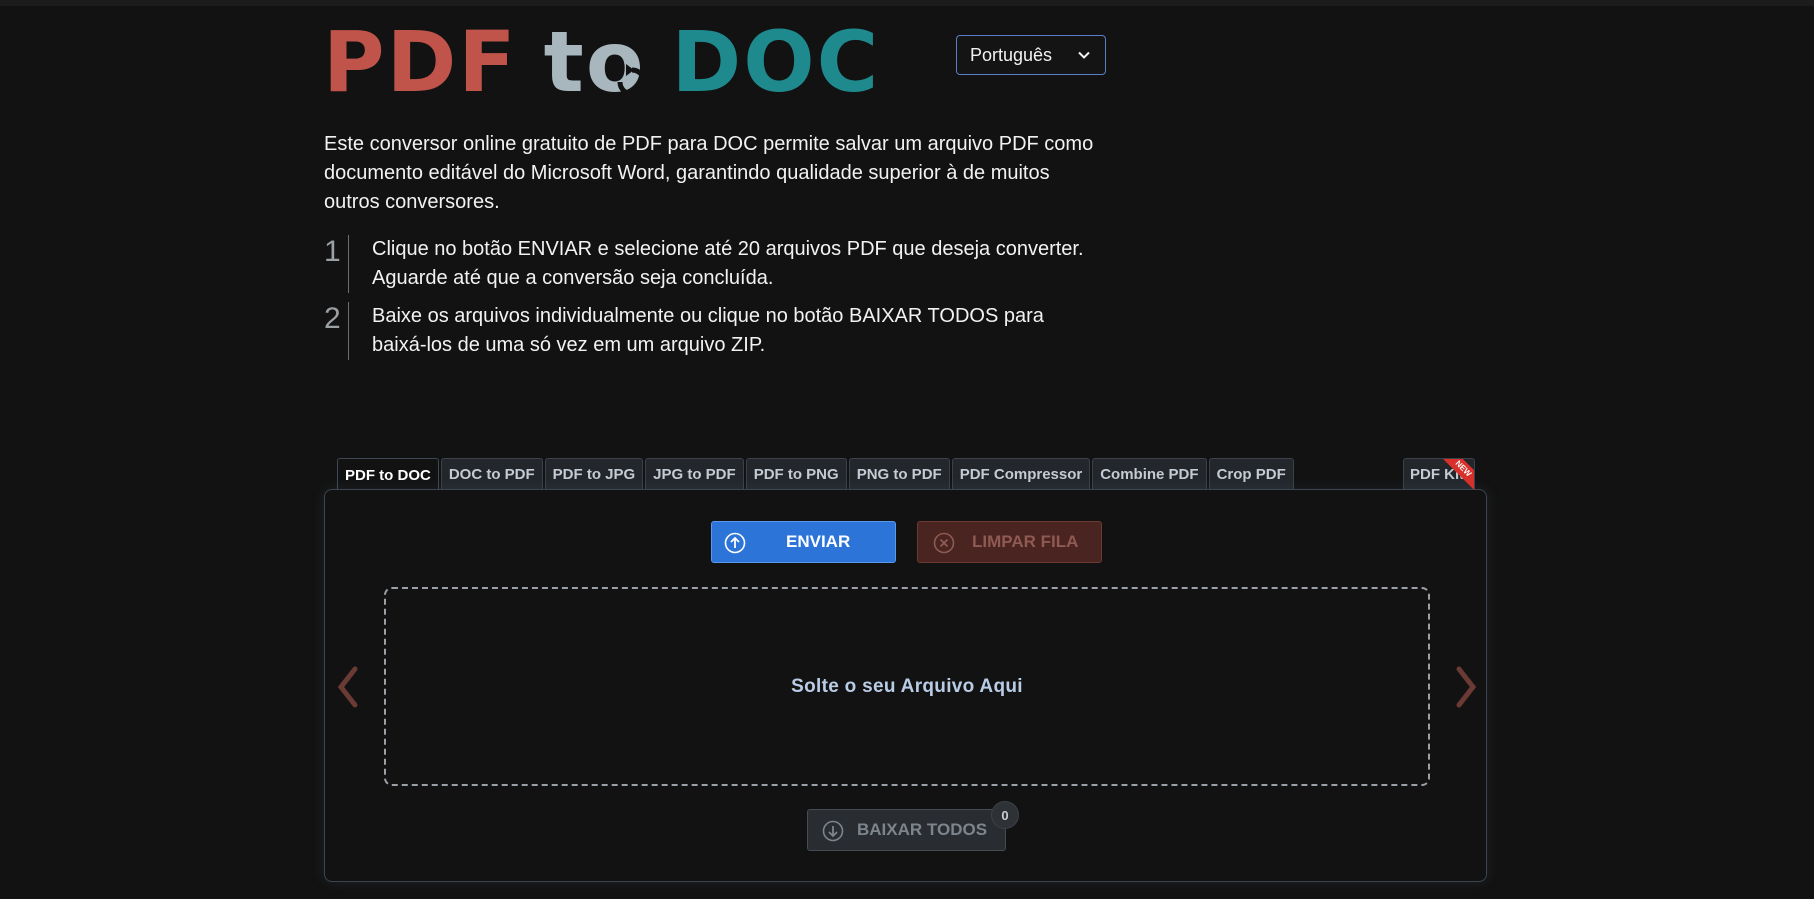 This screenshot has width=1814, height=899. I want to click on download-all-button-label: BAIXAR TODOS, so click(922, 829).